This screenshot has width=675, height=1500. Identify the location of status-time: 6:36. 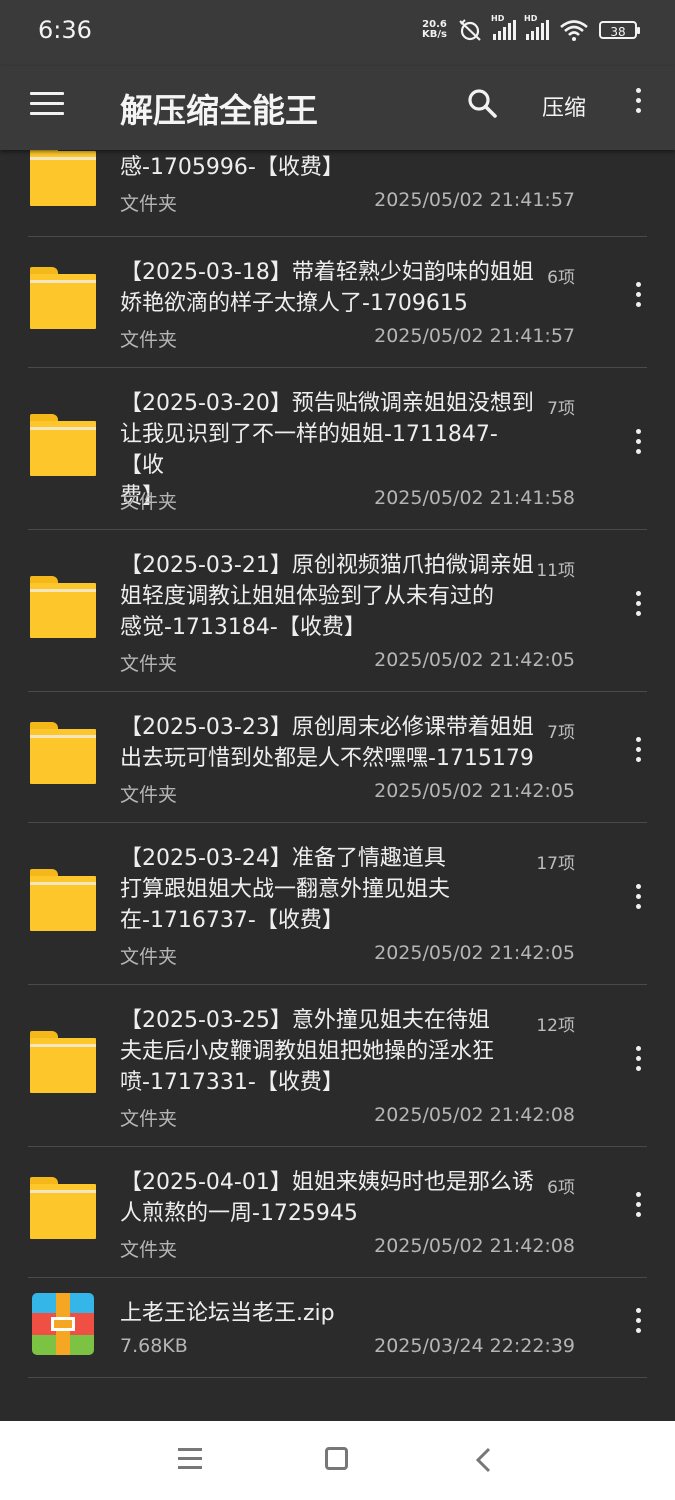
(65, 30).